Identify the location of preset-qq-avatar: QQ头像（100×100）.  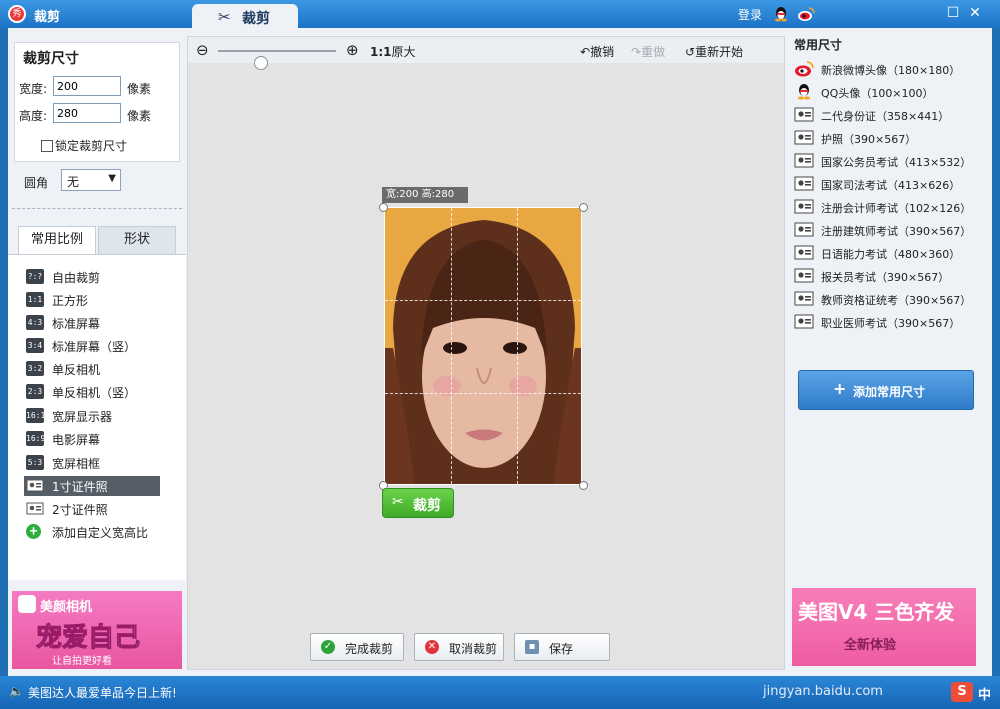
(889, 92).